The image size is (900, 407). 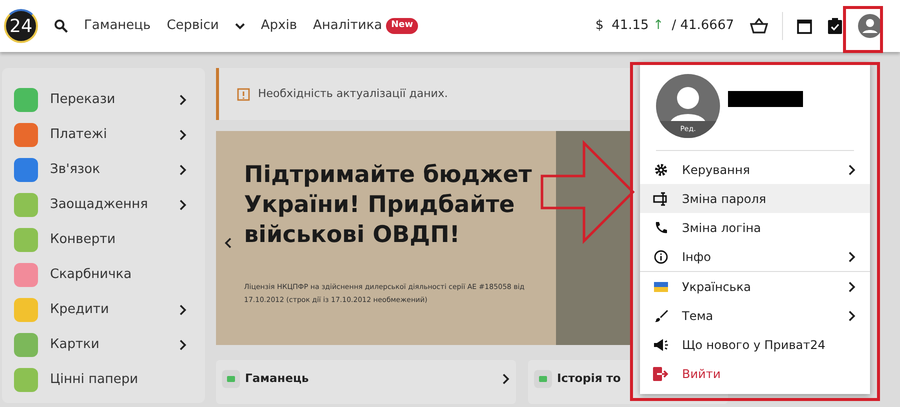 I want to click on password-field-icon, so click(x=661, y=199).